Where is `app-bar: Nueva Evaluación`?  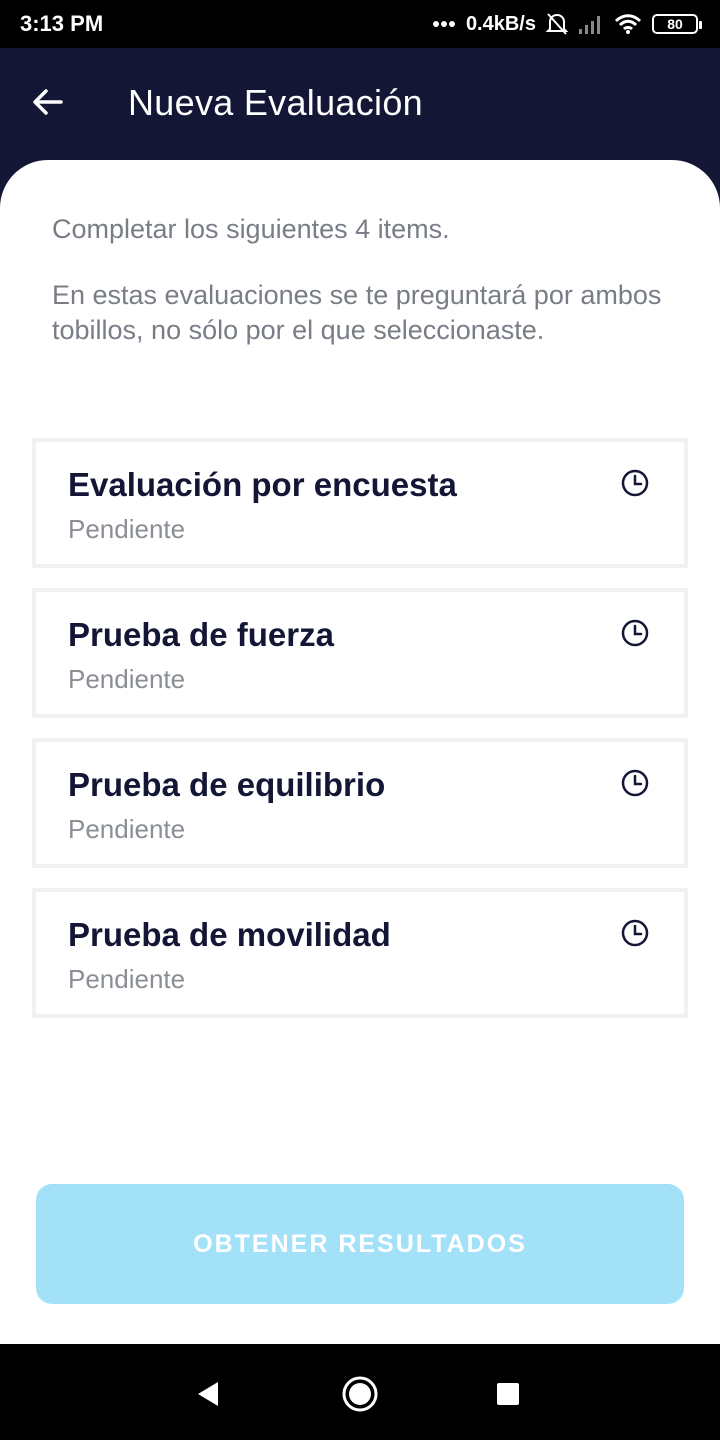 app-bar: Nueva Evaluación is located at coordinates (360, 104).